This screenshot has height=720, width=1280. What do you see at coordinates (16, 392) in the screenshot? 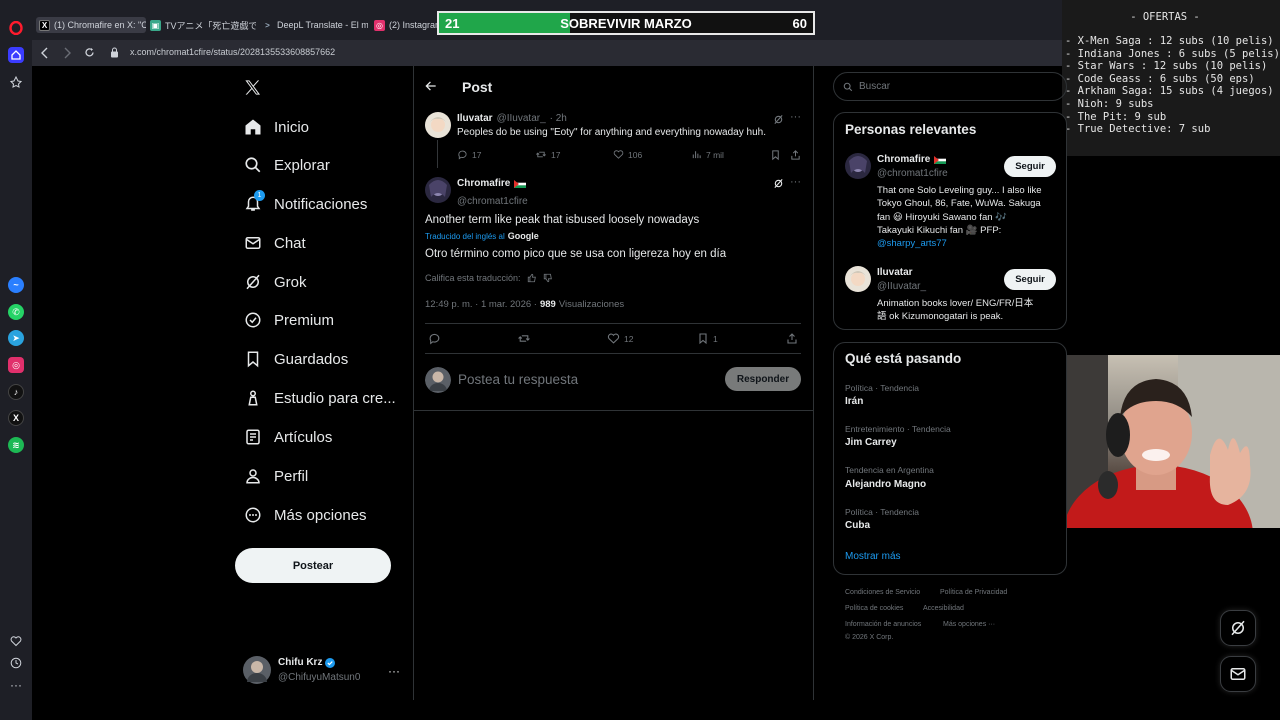
I see `tiktok-icon: ♪` at bounding box center [16, 392].